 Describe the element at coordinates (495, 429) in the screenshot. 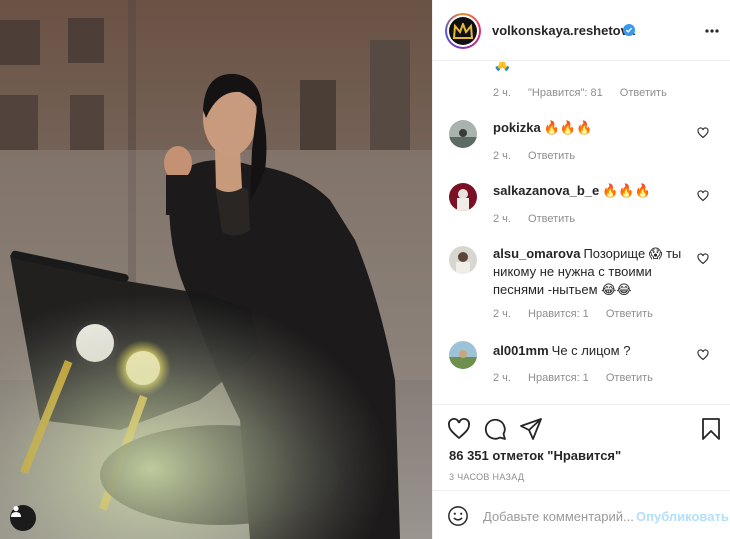

I see `comment-icon` at that location.